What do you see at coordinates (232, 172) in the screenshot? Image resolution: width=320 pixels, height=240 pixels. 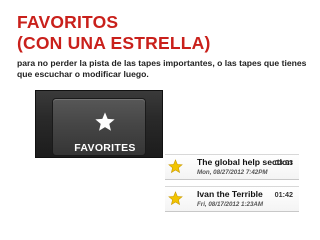 I see `item-timestamp: Mon, 08/27/2012 7:42PM` at bounding box center [232, 172].